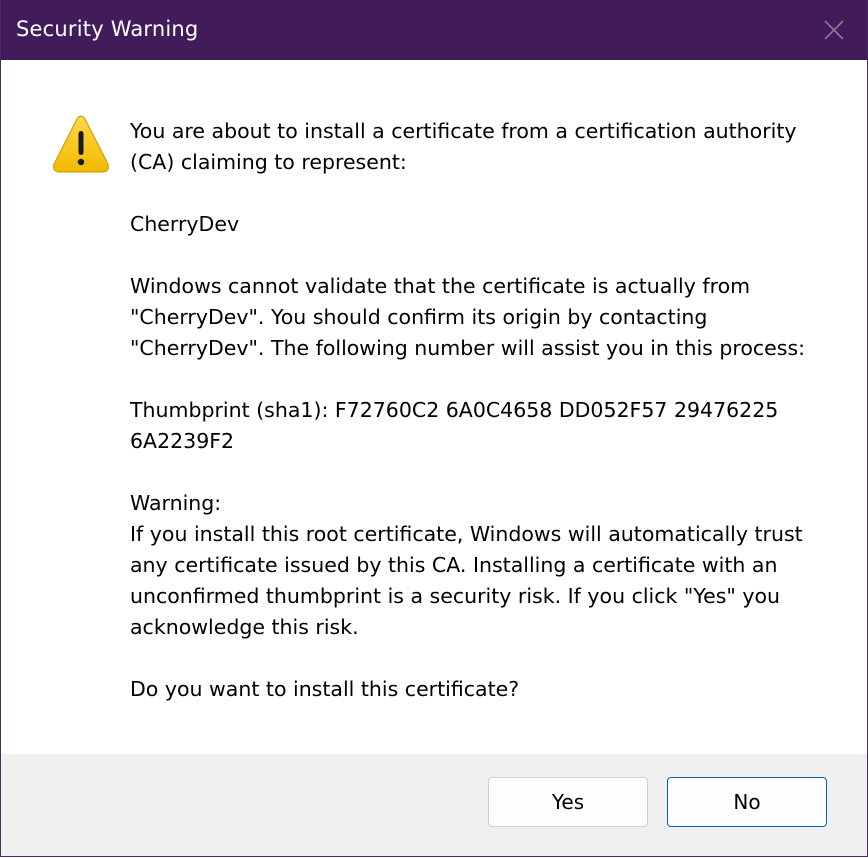 This screenshot has height=858, width=868. Describe the element at coordinates (81, 144) in the screenshot. I see `warning-icon` at that location.